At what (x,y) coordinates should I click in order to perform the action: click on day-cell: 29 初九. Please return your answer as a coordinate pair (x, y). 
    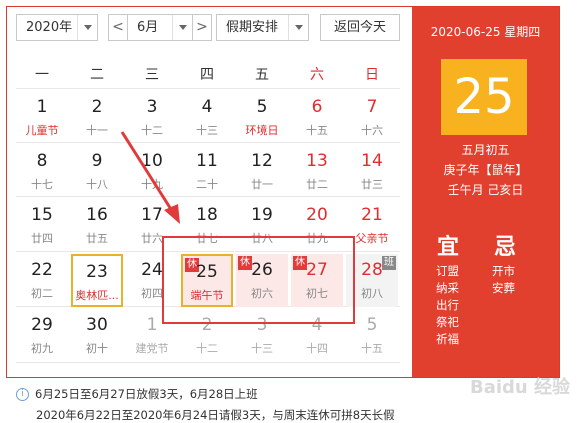
    Looking at the image, I should click on (42, 335).